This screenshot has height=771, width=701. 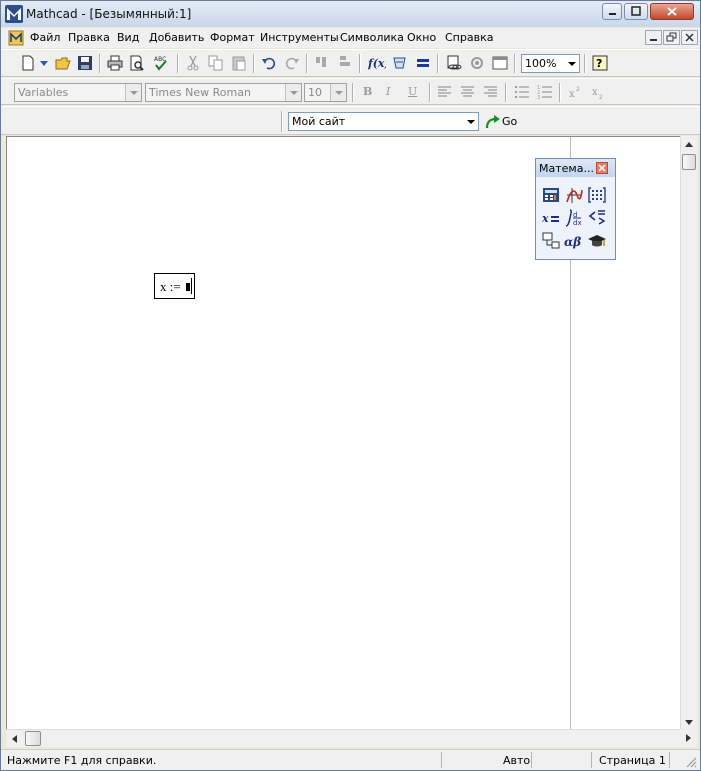 I want to click on subscript-button: x2, so click(x=599, y=92).